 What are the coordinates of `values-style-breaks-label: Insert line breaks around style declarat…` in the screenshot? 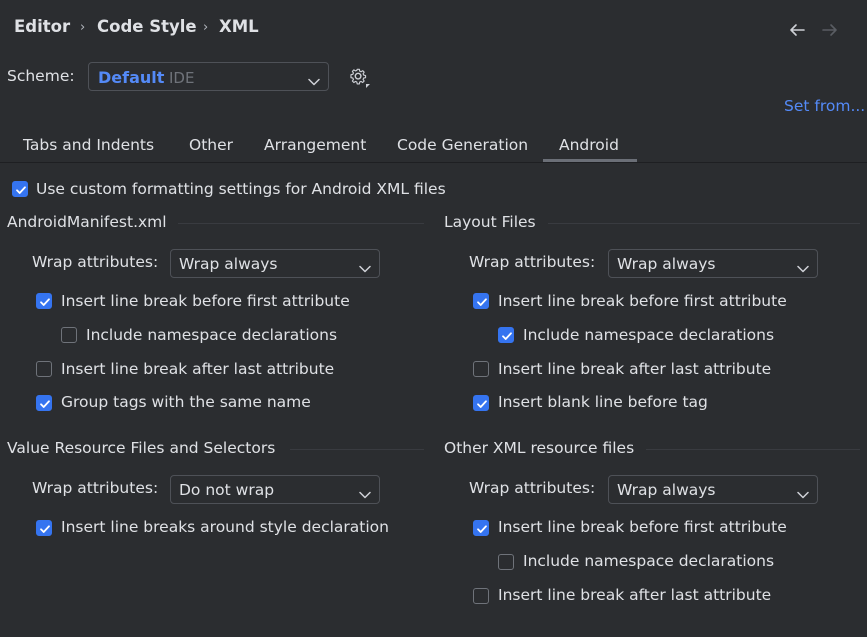 It's located at (225, 527).